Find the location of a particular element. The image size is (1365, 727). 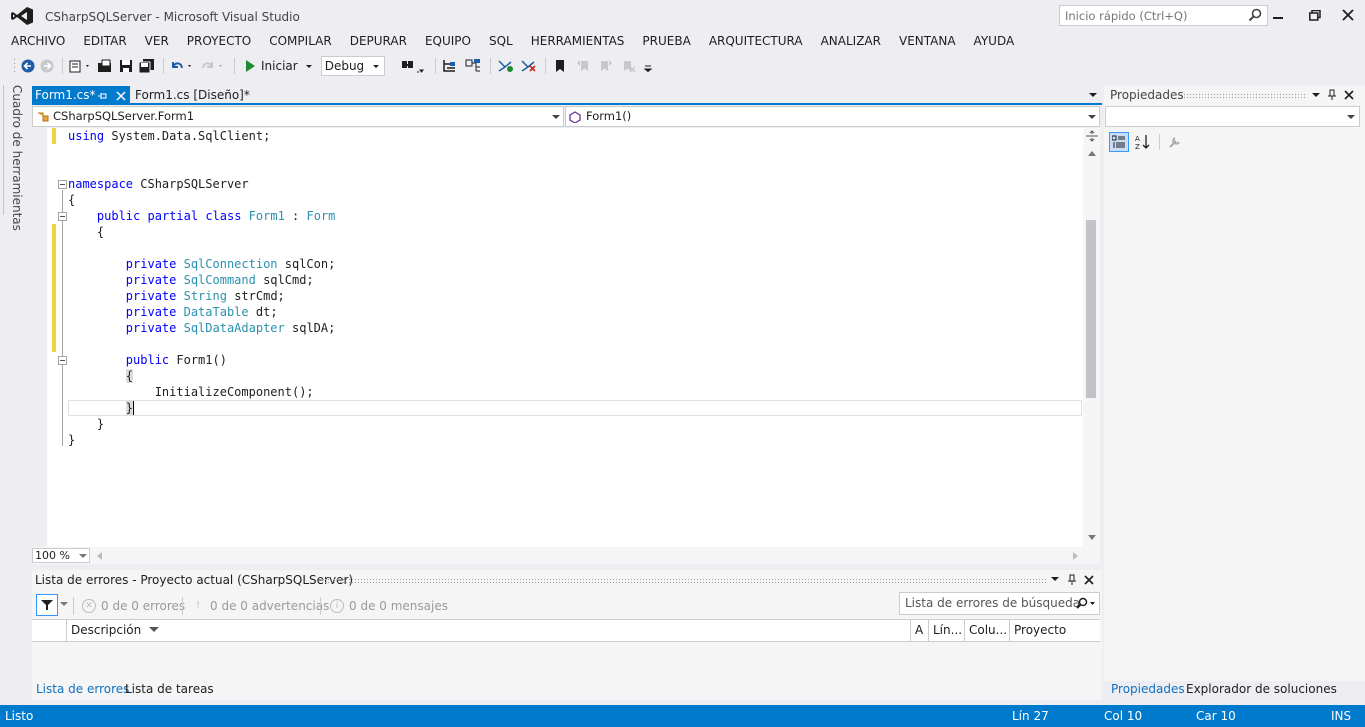

member-dropdown: Form1() is located at coordinates (832, 116).